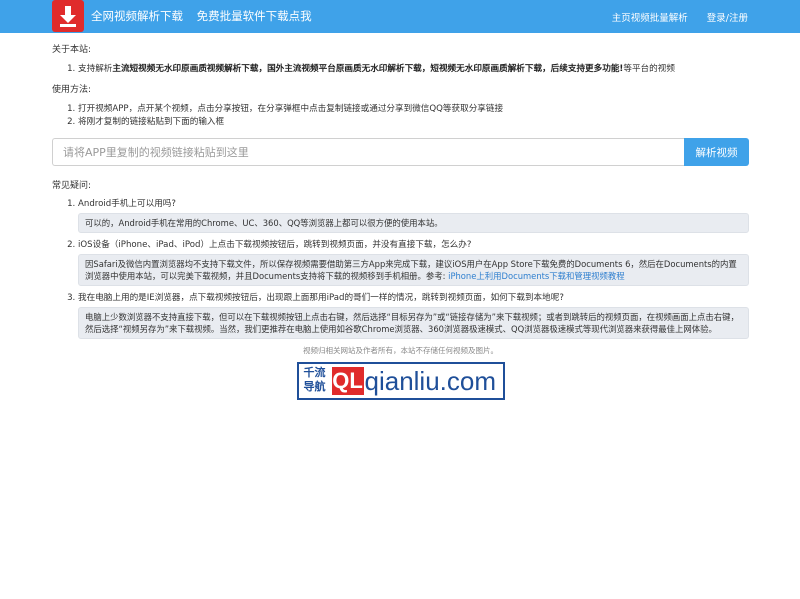  I want to click on footer-note: 视频归相关网站及作者所有，本站不存储任何视频及图片。, so click(400, 350).